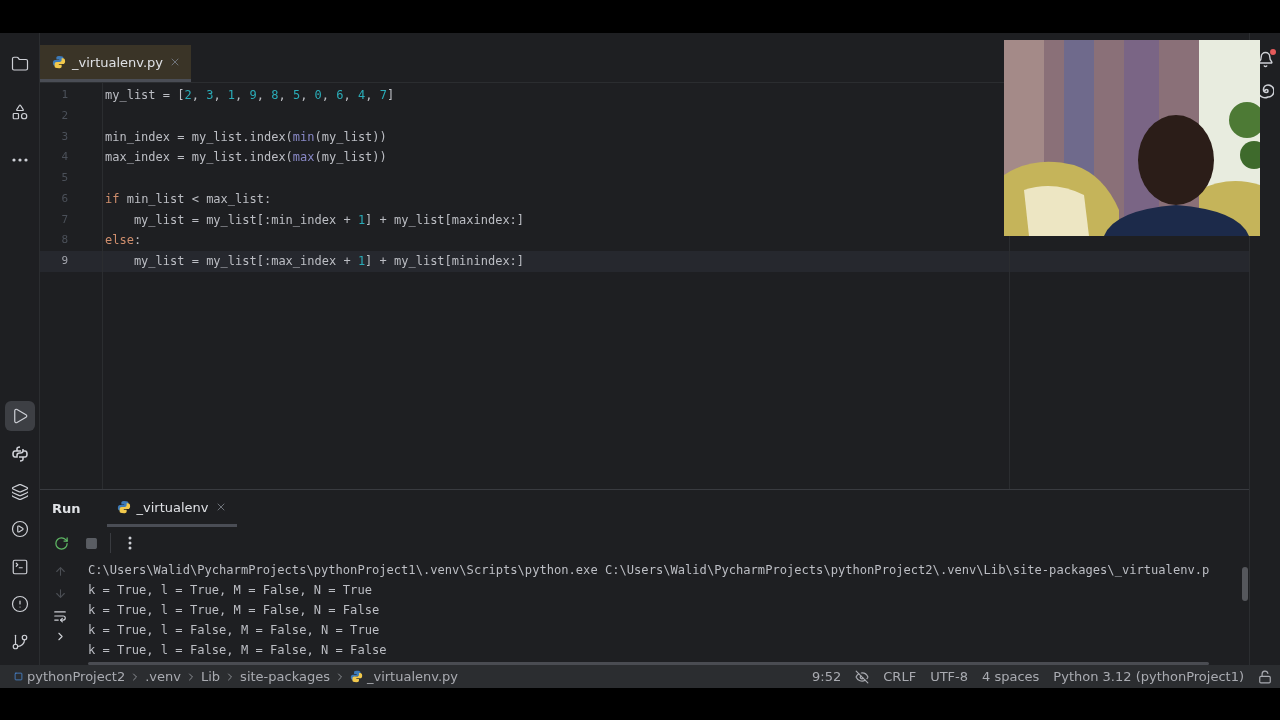 The width and height of the screenshot is (1280, 720). Describe the element at coordinates (230, 590) in the screenshot. I see `console-output-line: k = True, l = True, M = False, N = True` at that location.